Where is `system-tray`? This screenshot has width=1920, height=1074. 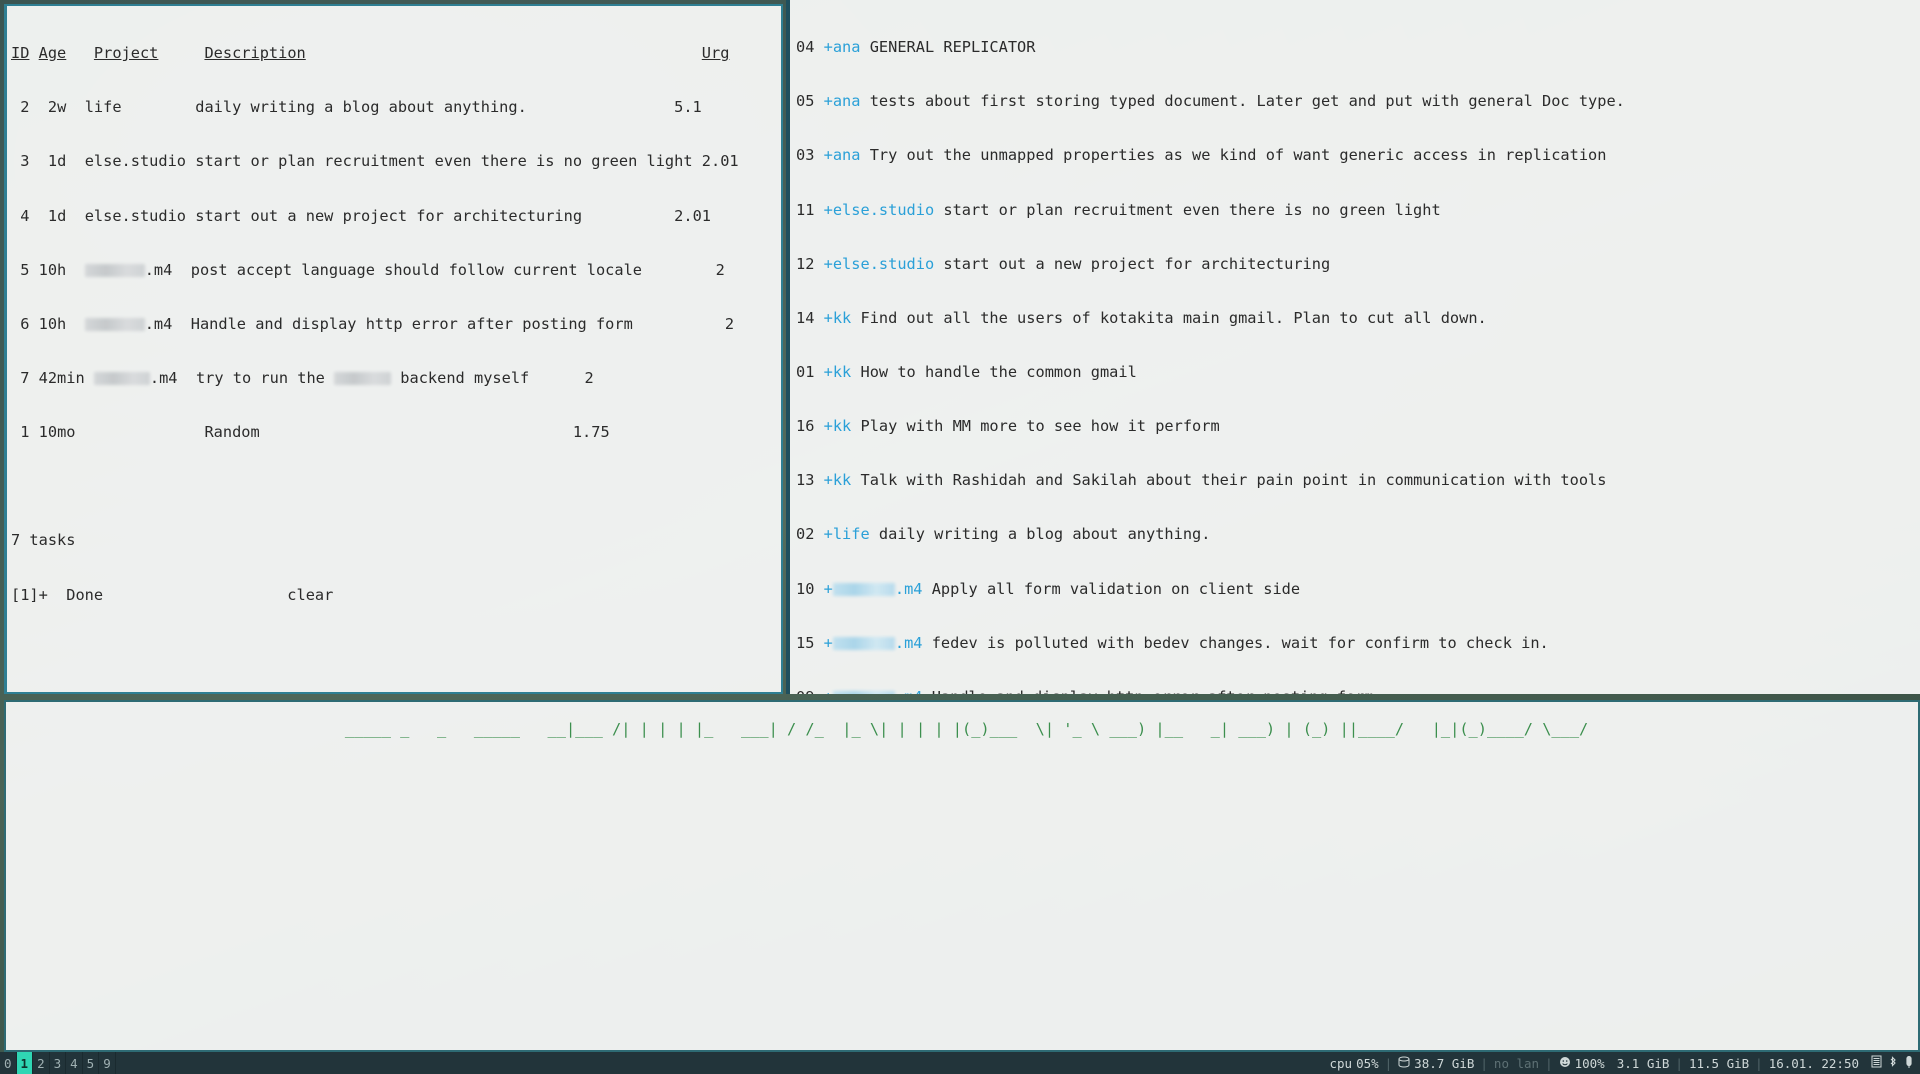
system-tray is located at coordinates (1889, 1063).